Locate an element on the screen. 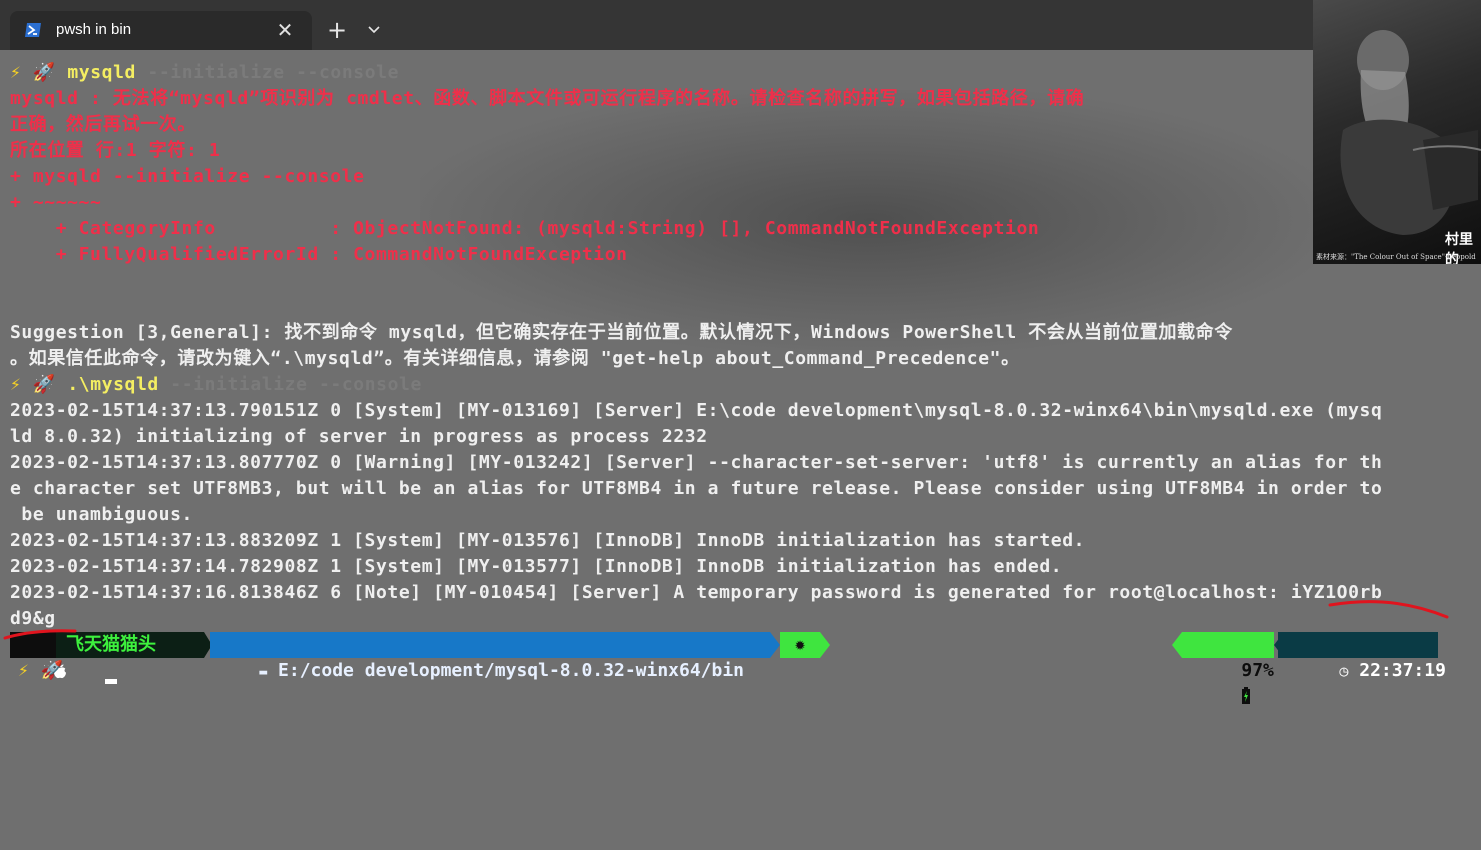 Image resolution: width=1481 pixels, height=850 pixels. prompt-line: ⚡ 🚀 is located at coordinates (41, 671).